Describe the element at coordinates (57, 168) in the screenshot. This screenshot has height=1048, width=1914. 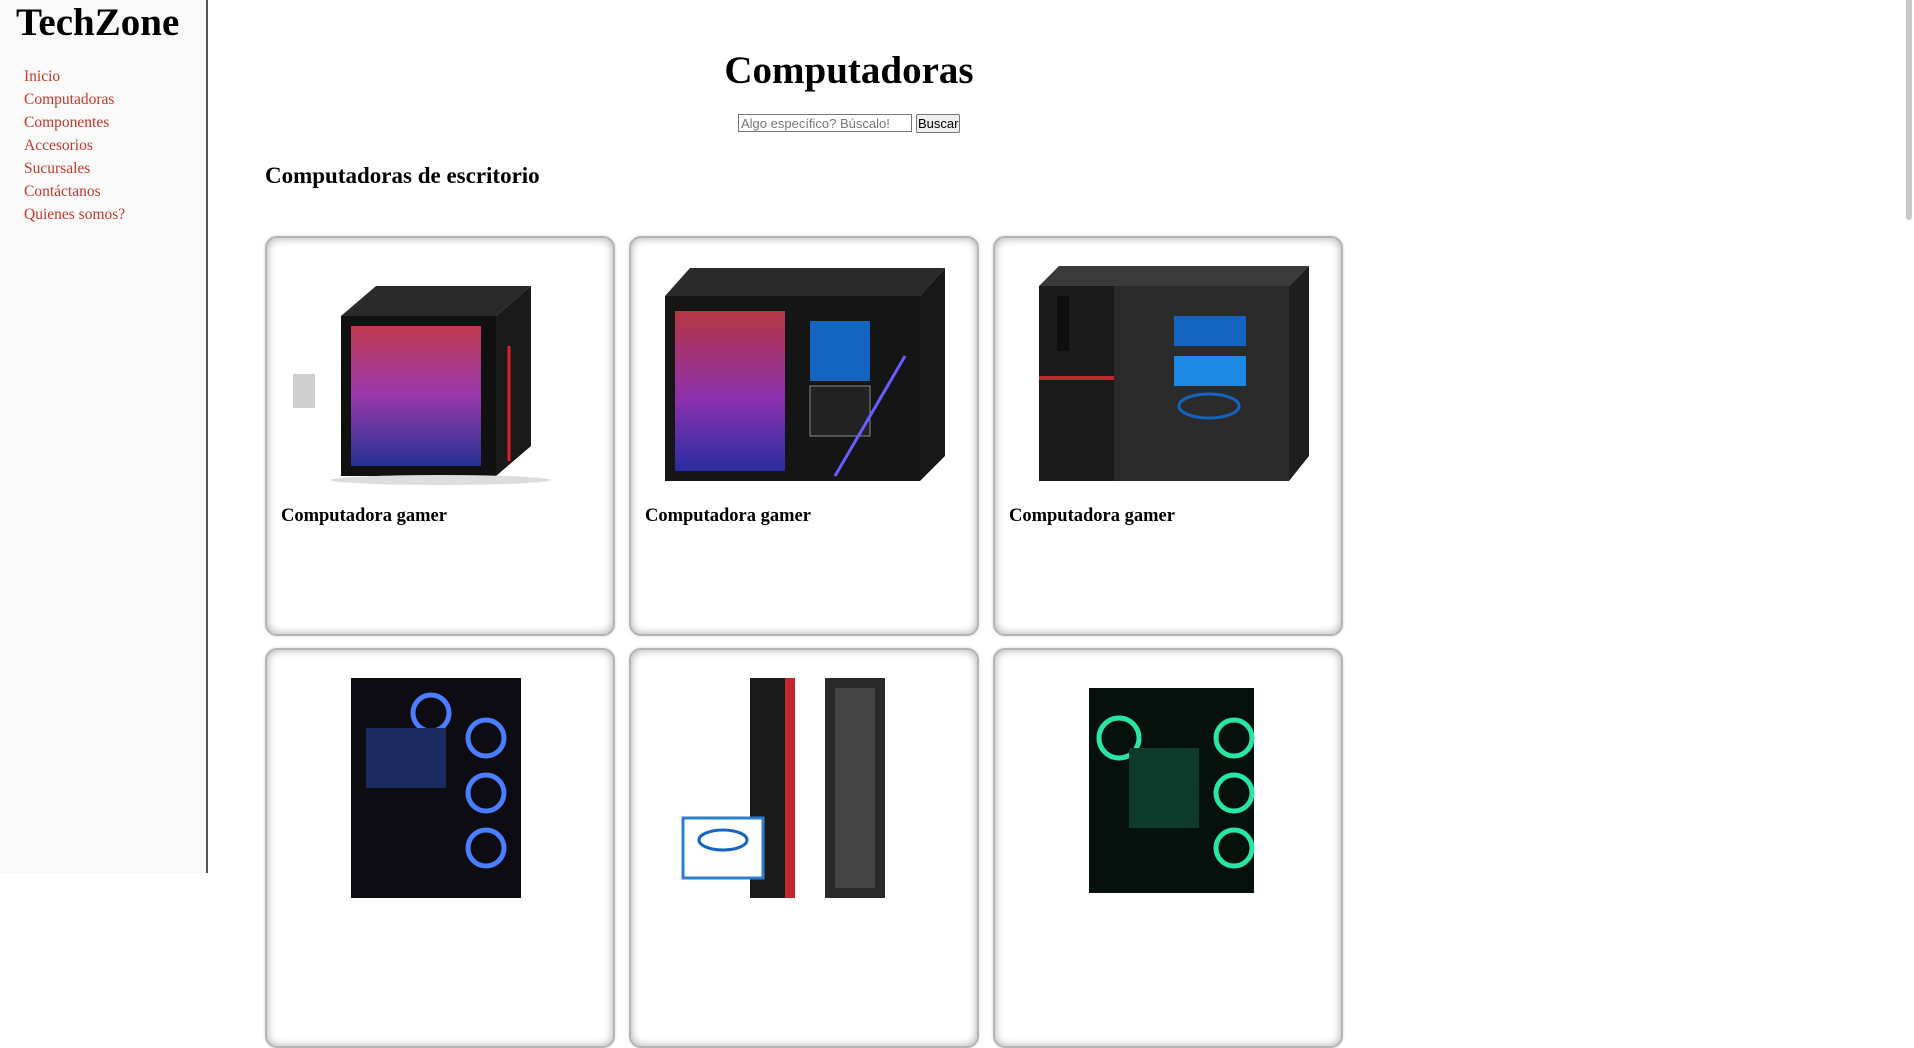
I see `nav-link-sucursales: Sucursales` at that location.